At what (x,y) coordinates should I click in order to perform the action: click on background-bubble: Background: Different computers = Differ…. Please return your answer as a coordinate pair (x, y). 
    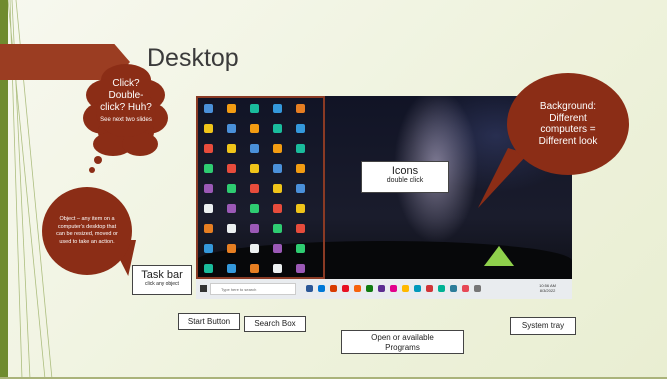
    Looking at the image, I should click on (568, 124).